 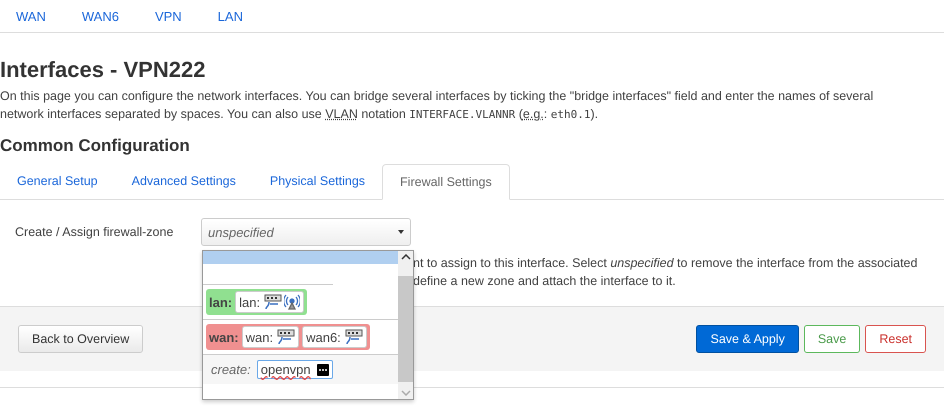 I want to click on section-tab: General Setup, so click(x=57, y=181).